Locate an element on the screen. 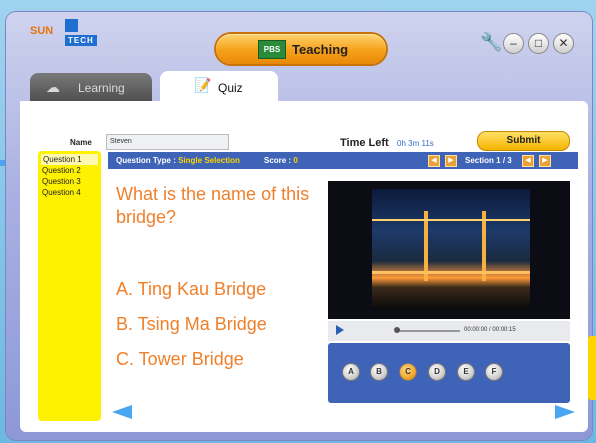  bridge-image is located at coordinates (451, 249).